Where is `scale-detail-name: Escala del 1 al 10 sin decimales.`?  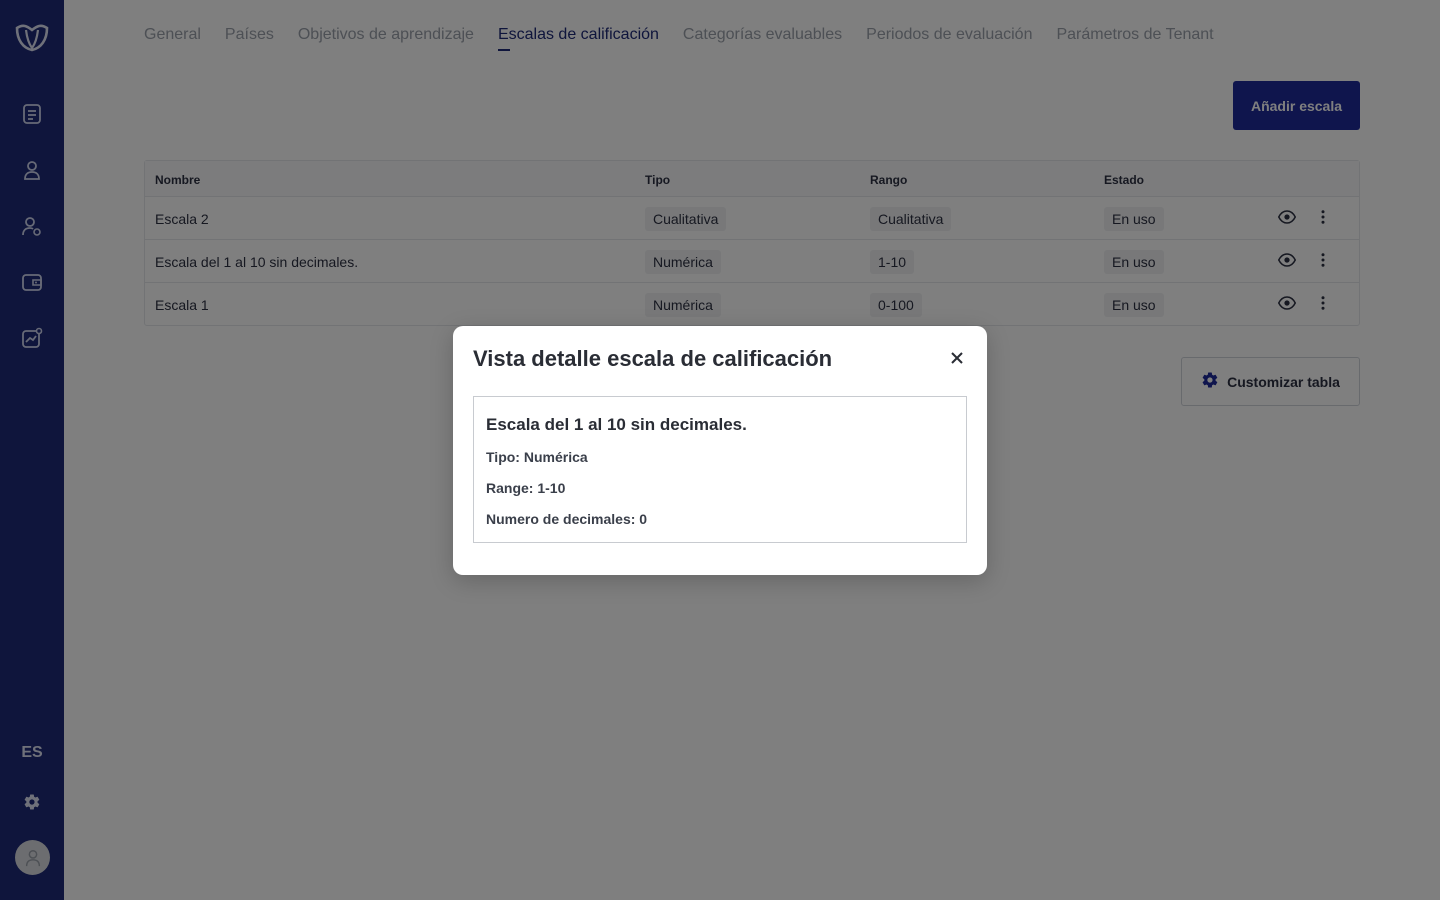
scale-detail-name: Escala del 1 al 10 sin decimales. is located at coordinates (616, 424).